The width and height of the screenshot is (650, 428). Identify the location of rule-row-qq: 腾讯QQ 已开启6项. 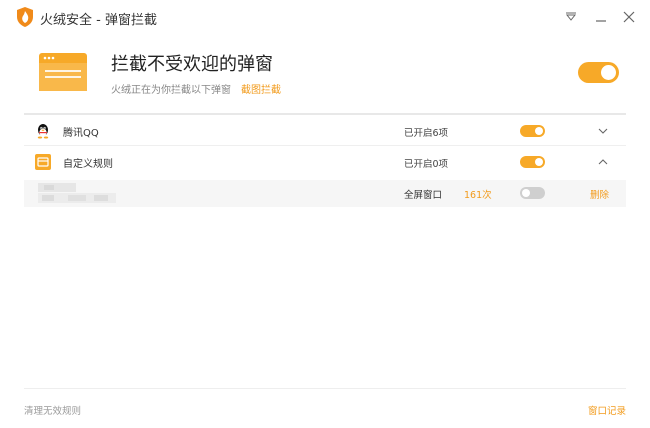
(325, 131).